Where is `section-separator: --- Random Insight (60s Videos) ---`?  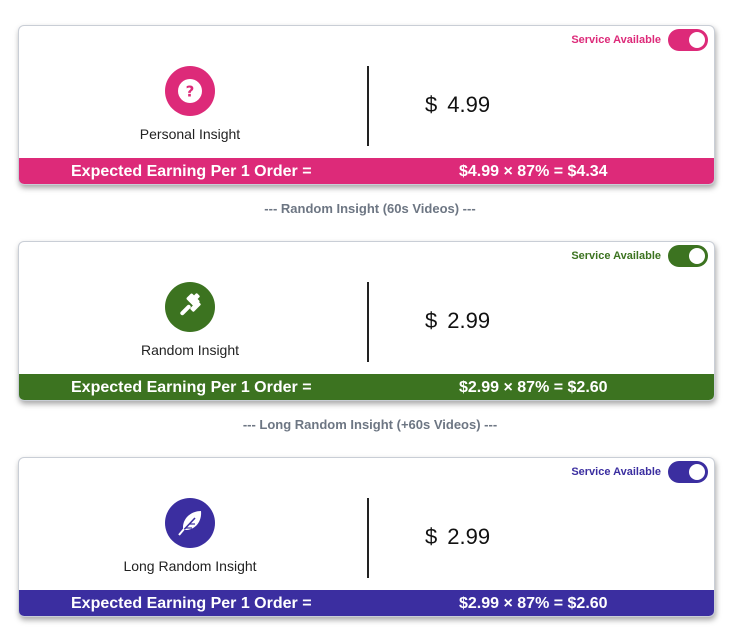 section-separator: --- Random Insight (60s Videos) --- is located at coordinates (370, 208).